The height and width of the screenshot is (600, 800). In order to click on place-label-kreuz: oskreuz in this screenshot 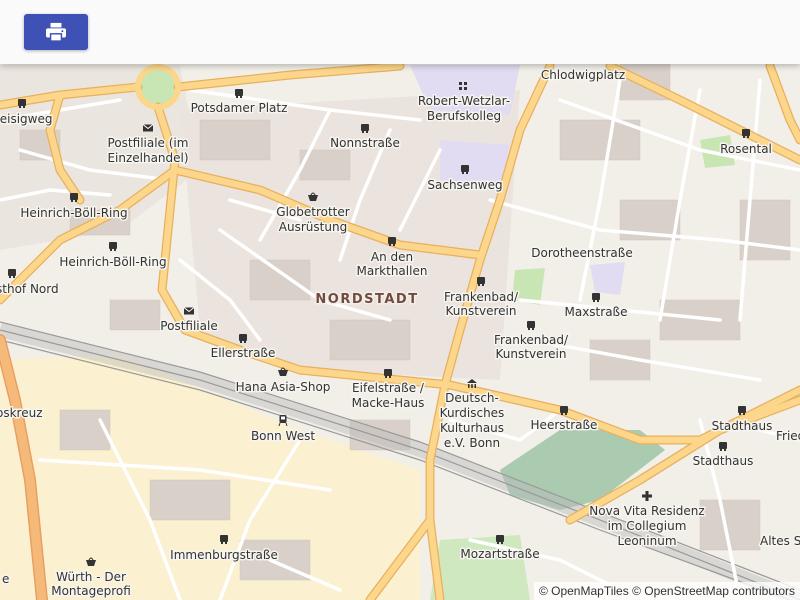, I will do `click(21, 413)`.